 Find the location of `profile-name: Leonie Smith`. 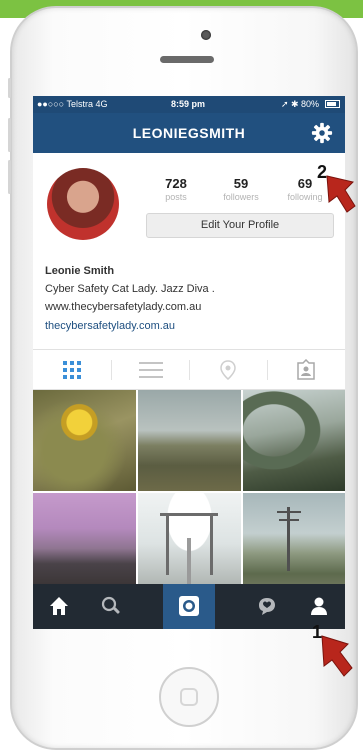

profile-name: Leonie Smith is located at coordinates (80, 271).